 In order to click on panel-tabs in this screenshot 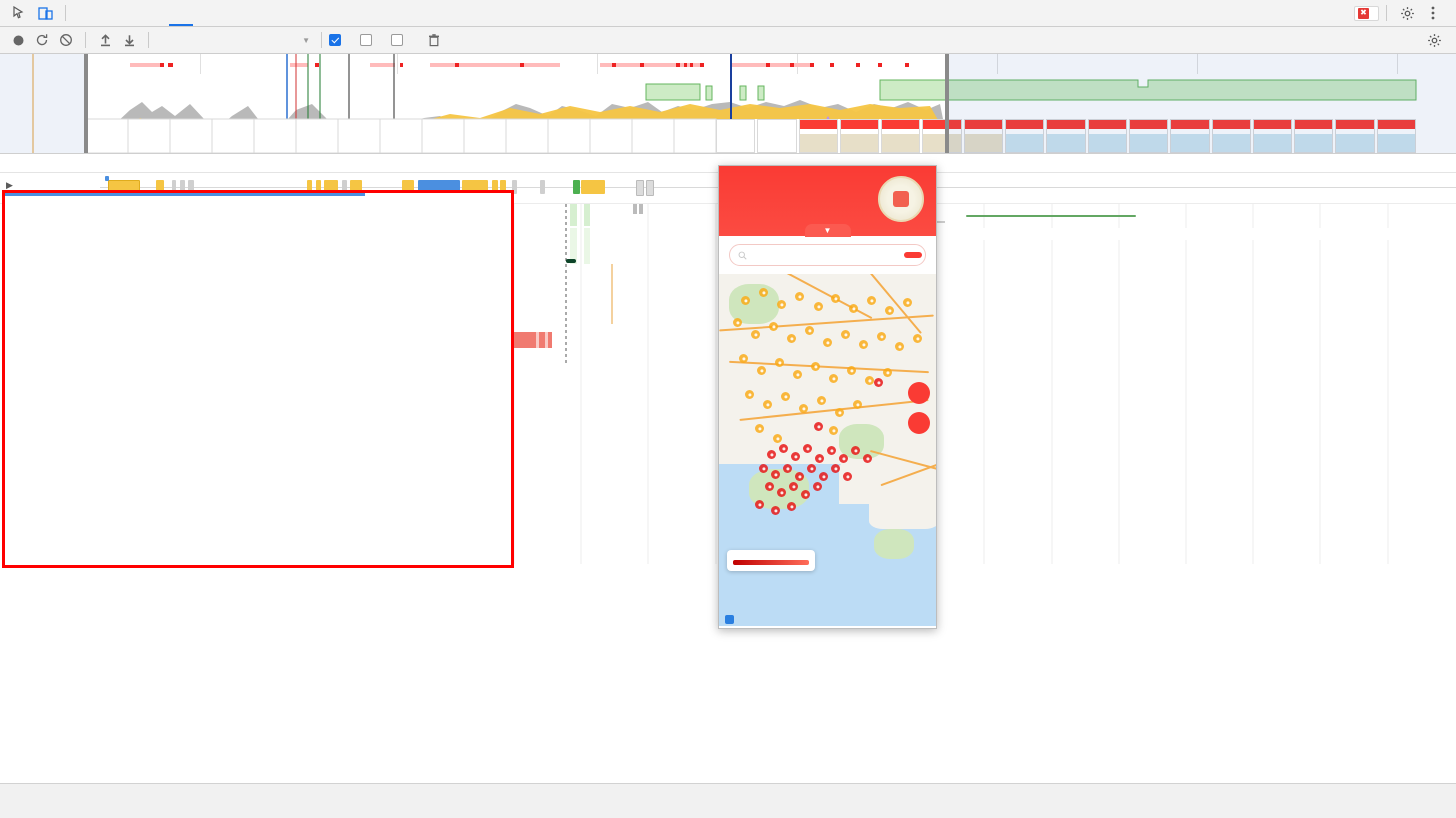, I will do `click(193, 13)`.